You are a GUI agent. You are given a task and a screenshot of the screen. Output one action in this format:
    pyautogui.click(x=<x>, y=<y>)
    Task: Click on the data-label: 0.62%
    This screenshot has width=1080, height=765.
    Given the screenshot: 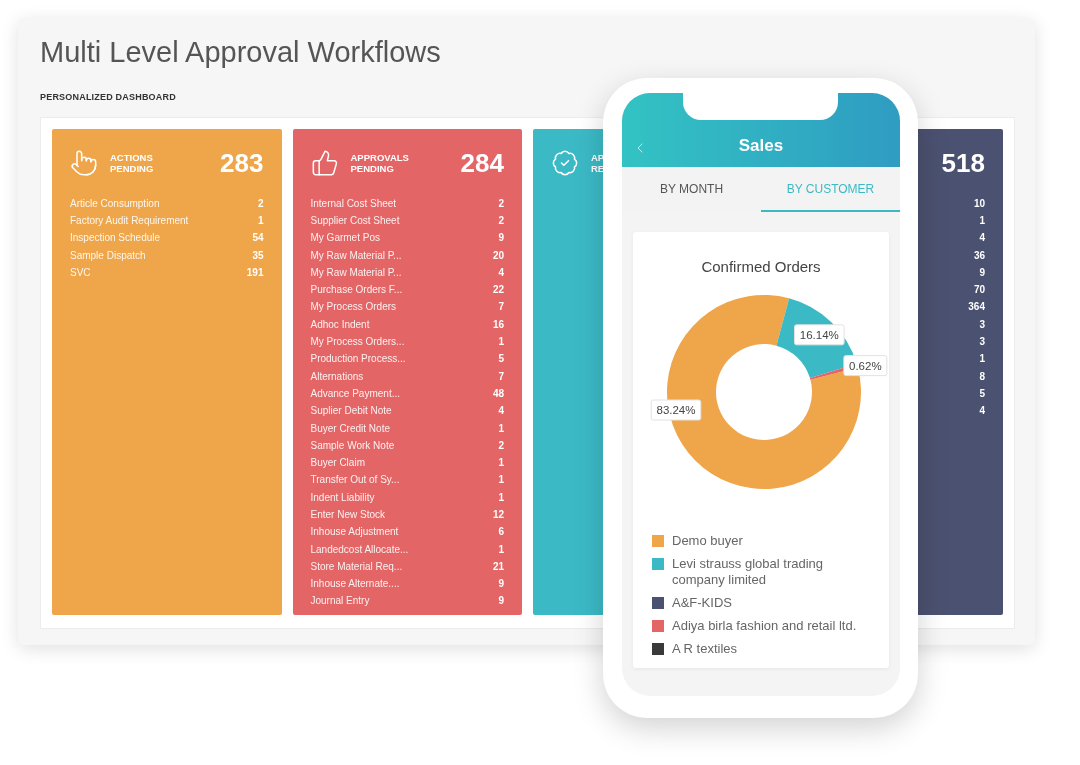 What is the action you would take?
    pyautogui.click(x=865, y=365)
    